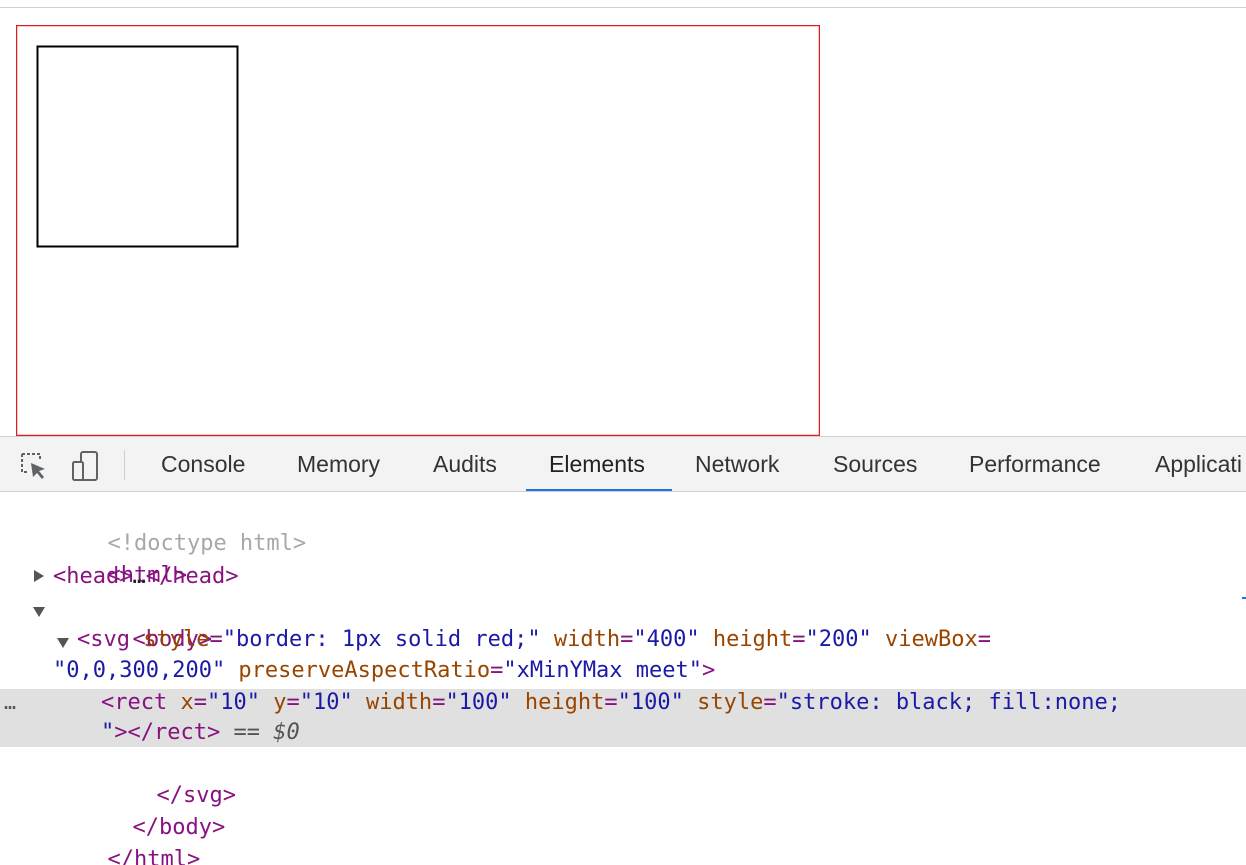  What do you see at coordinates (799, 639) in the screenshot?
I see `svg-eq-height: =` at bounding box center [799, 639].